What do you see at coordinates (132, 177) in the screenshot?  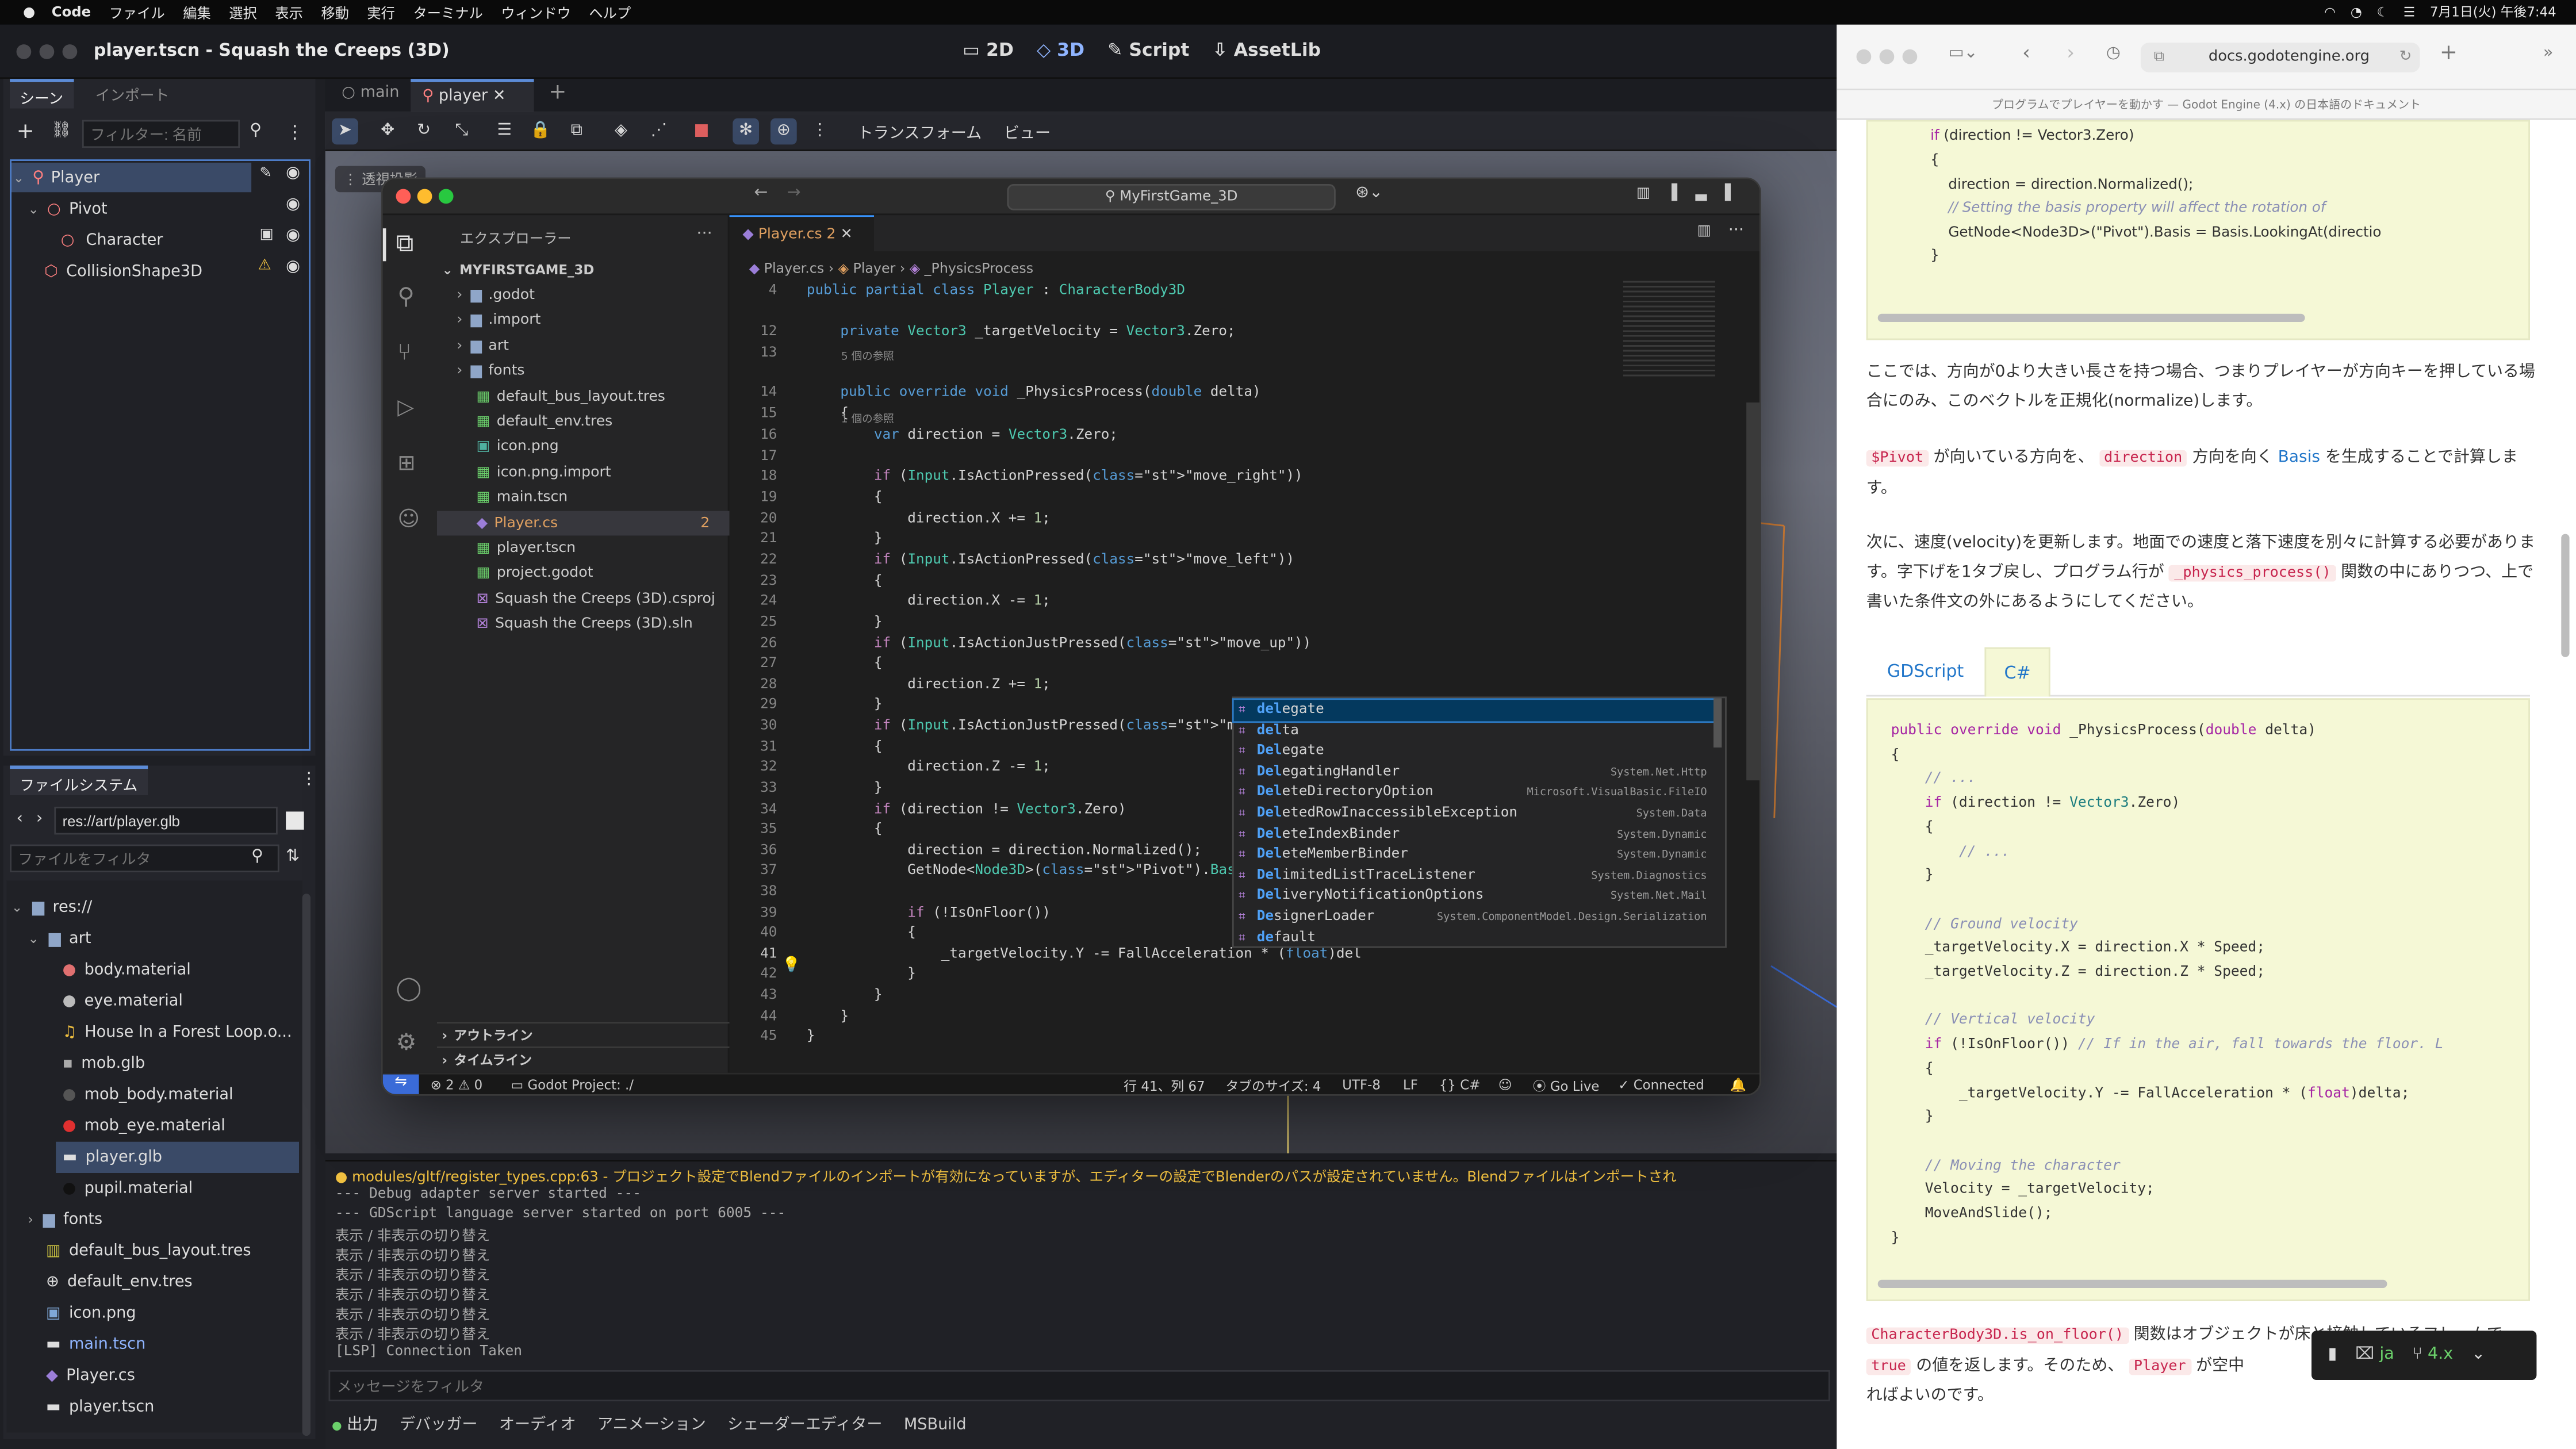 I see `tree-node-player: ⌄ ⚲ Player` at bounding box center [132, 177].